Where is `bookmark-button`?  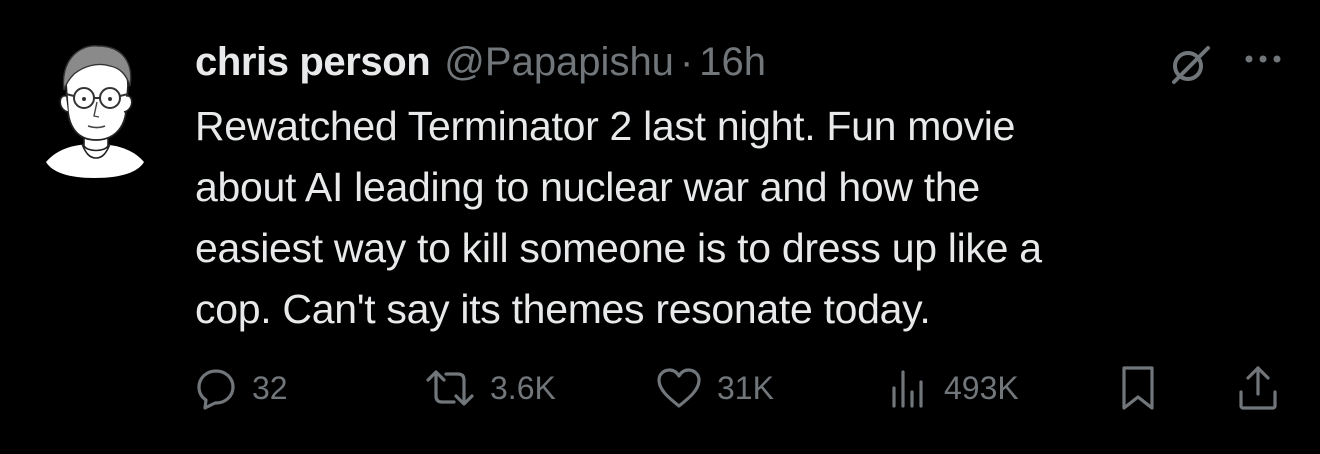 bookmark-button is located at coordinates (1138, 388).